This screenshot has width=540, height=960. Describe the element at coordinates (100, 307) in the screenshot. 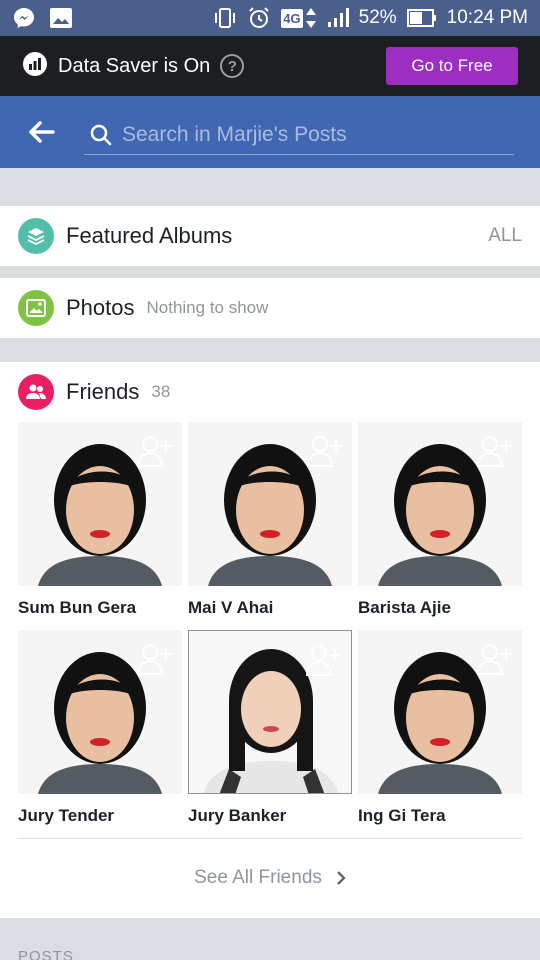

I see `photos-title: Photos` at that location.